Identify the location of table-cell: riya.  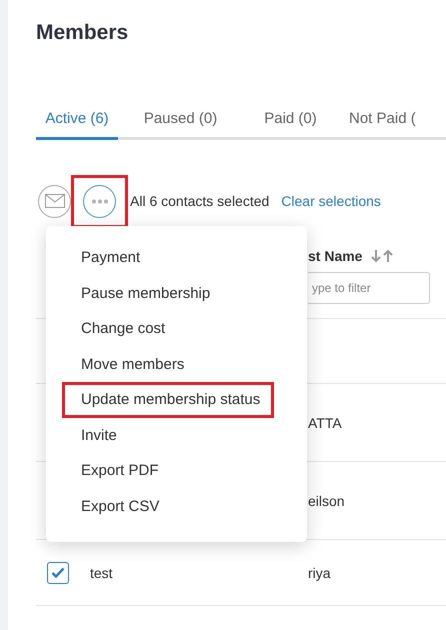
(319, 572).